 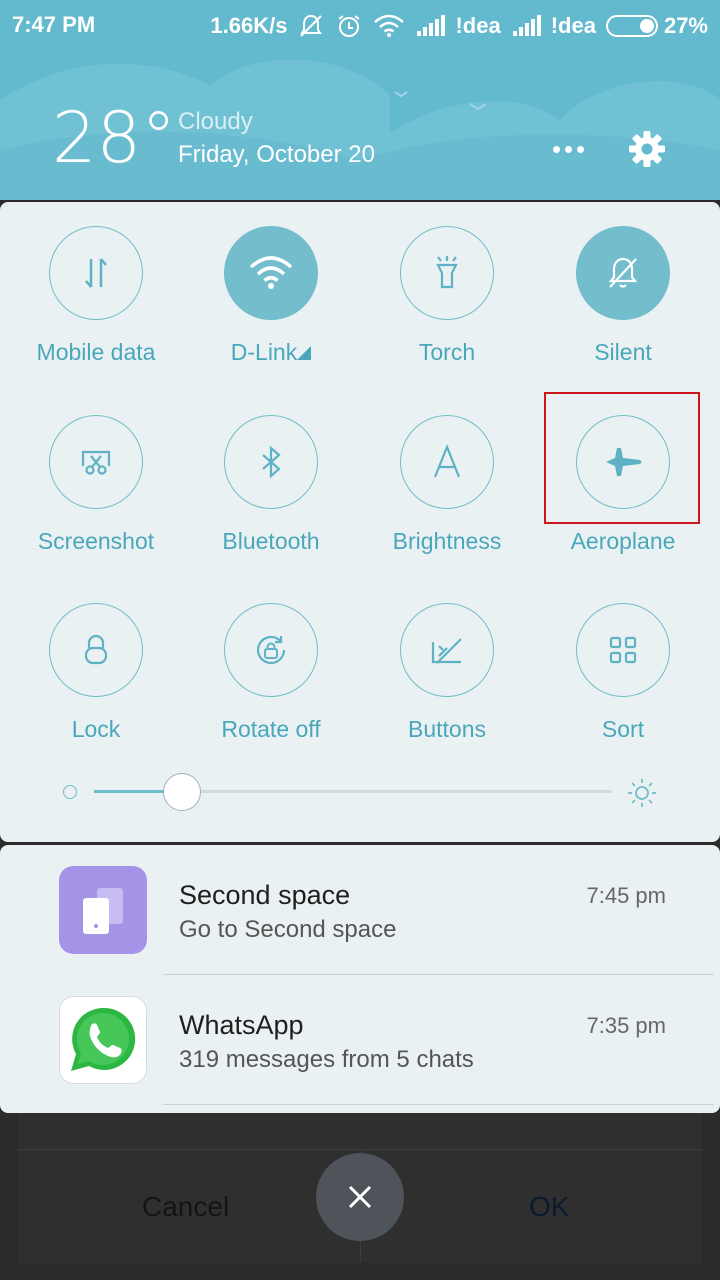 I want to click on status-time: 7:47 PM, so click(x=54, y=24).